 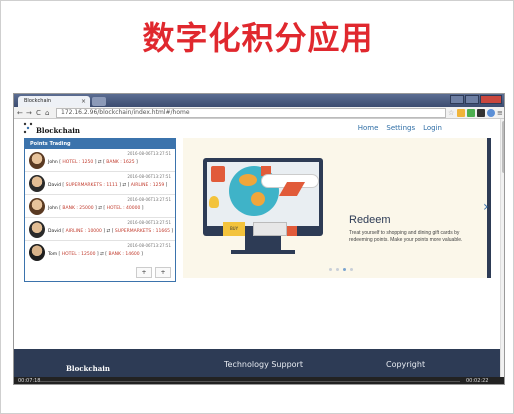 I want to click on blockchain-logo-icon, so click(x=28, y=128).